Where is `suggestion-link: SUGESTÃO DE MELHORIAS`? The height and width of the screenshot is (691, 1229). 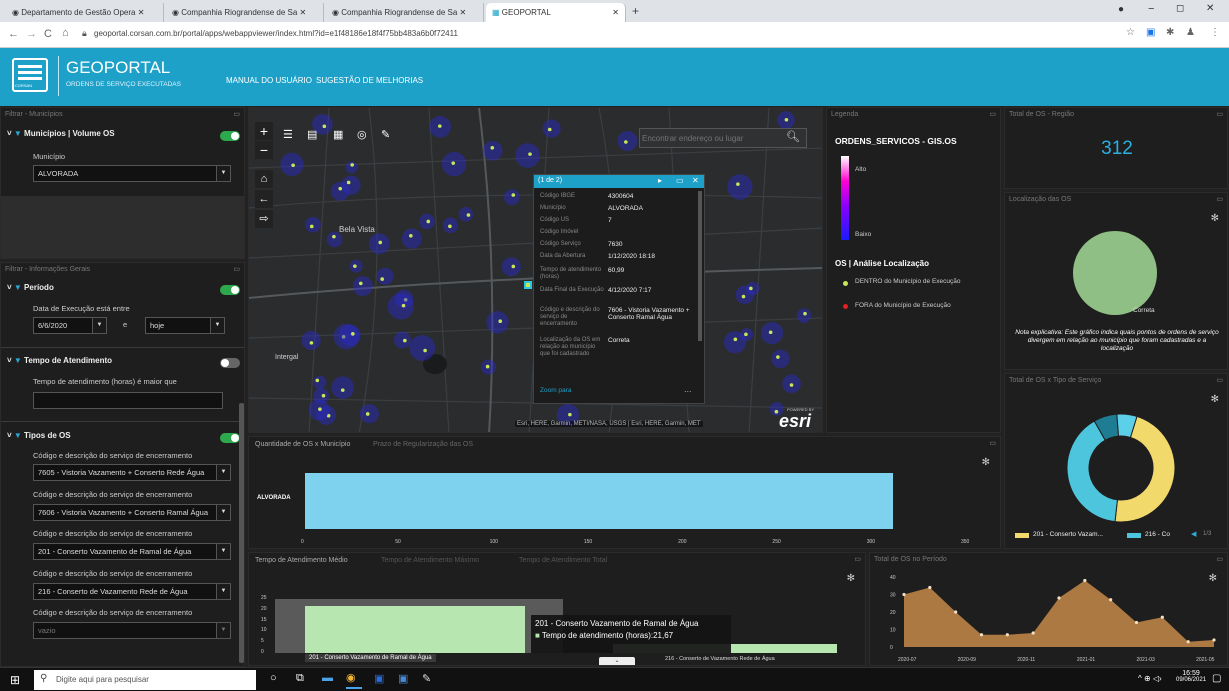
suggestion-link: SUGESTÃO DE MELHORIAS is located at coordinates (369, 80).